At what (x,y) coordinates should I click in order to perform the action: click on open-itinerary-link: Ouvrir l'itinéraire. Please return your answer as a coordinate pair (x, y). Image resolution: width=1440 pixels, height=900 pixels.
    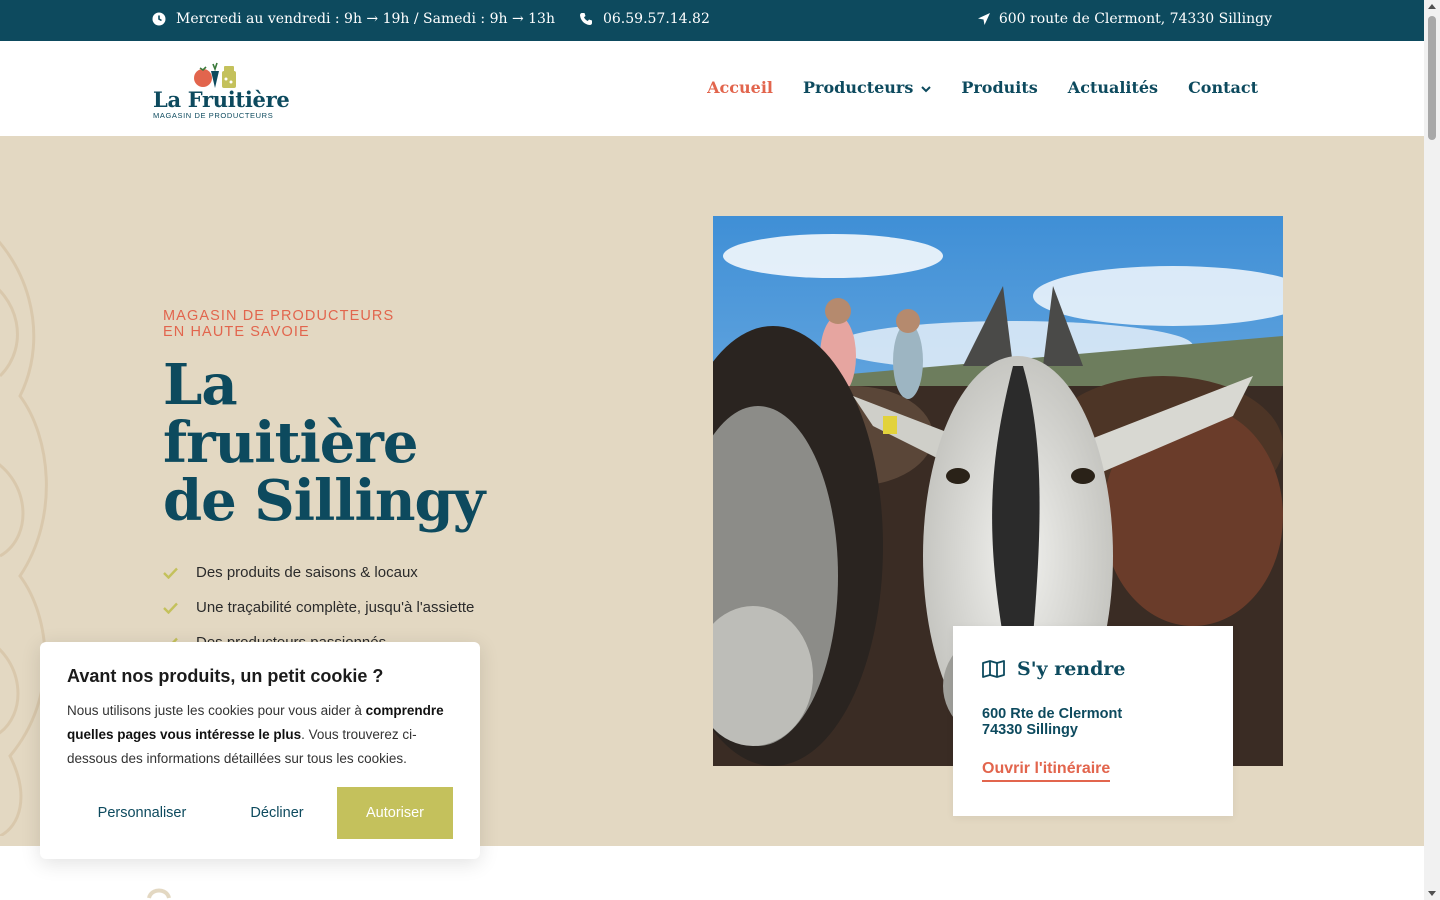
    Looking at the image, I should click on (1046, 771).